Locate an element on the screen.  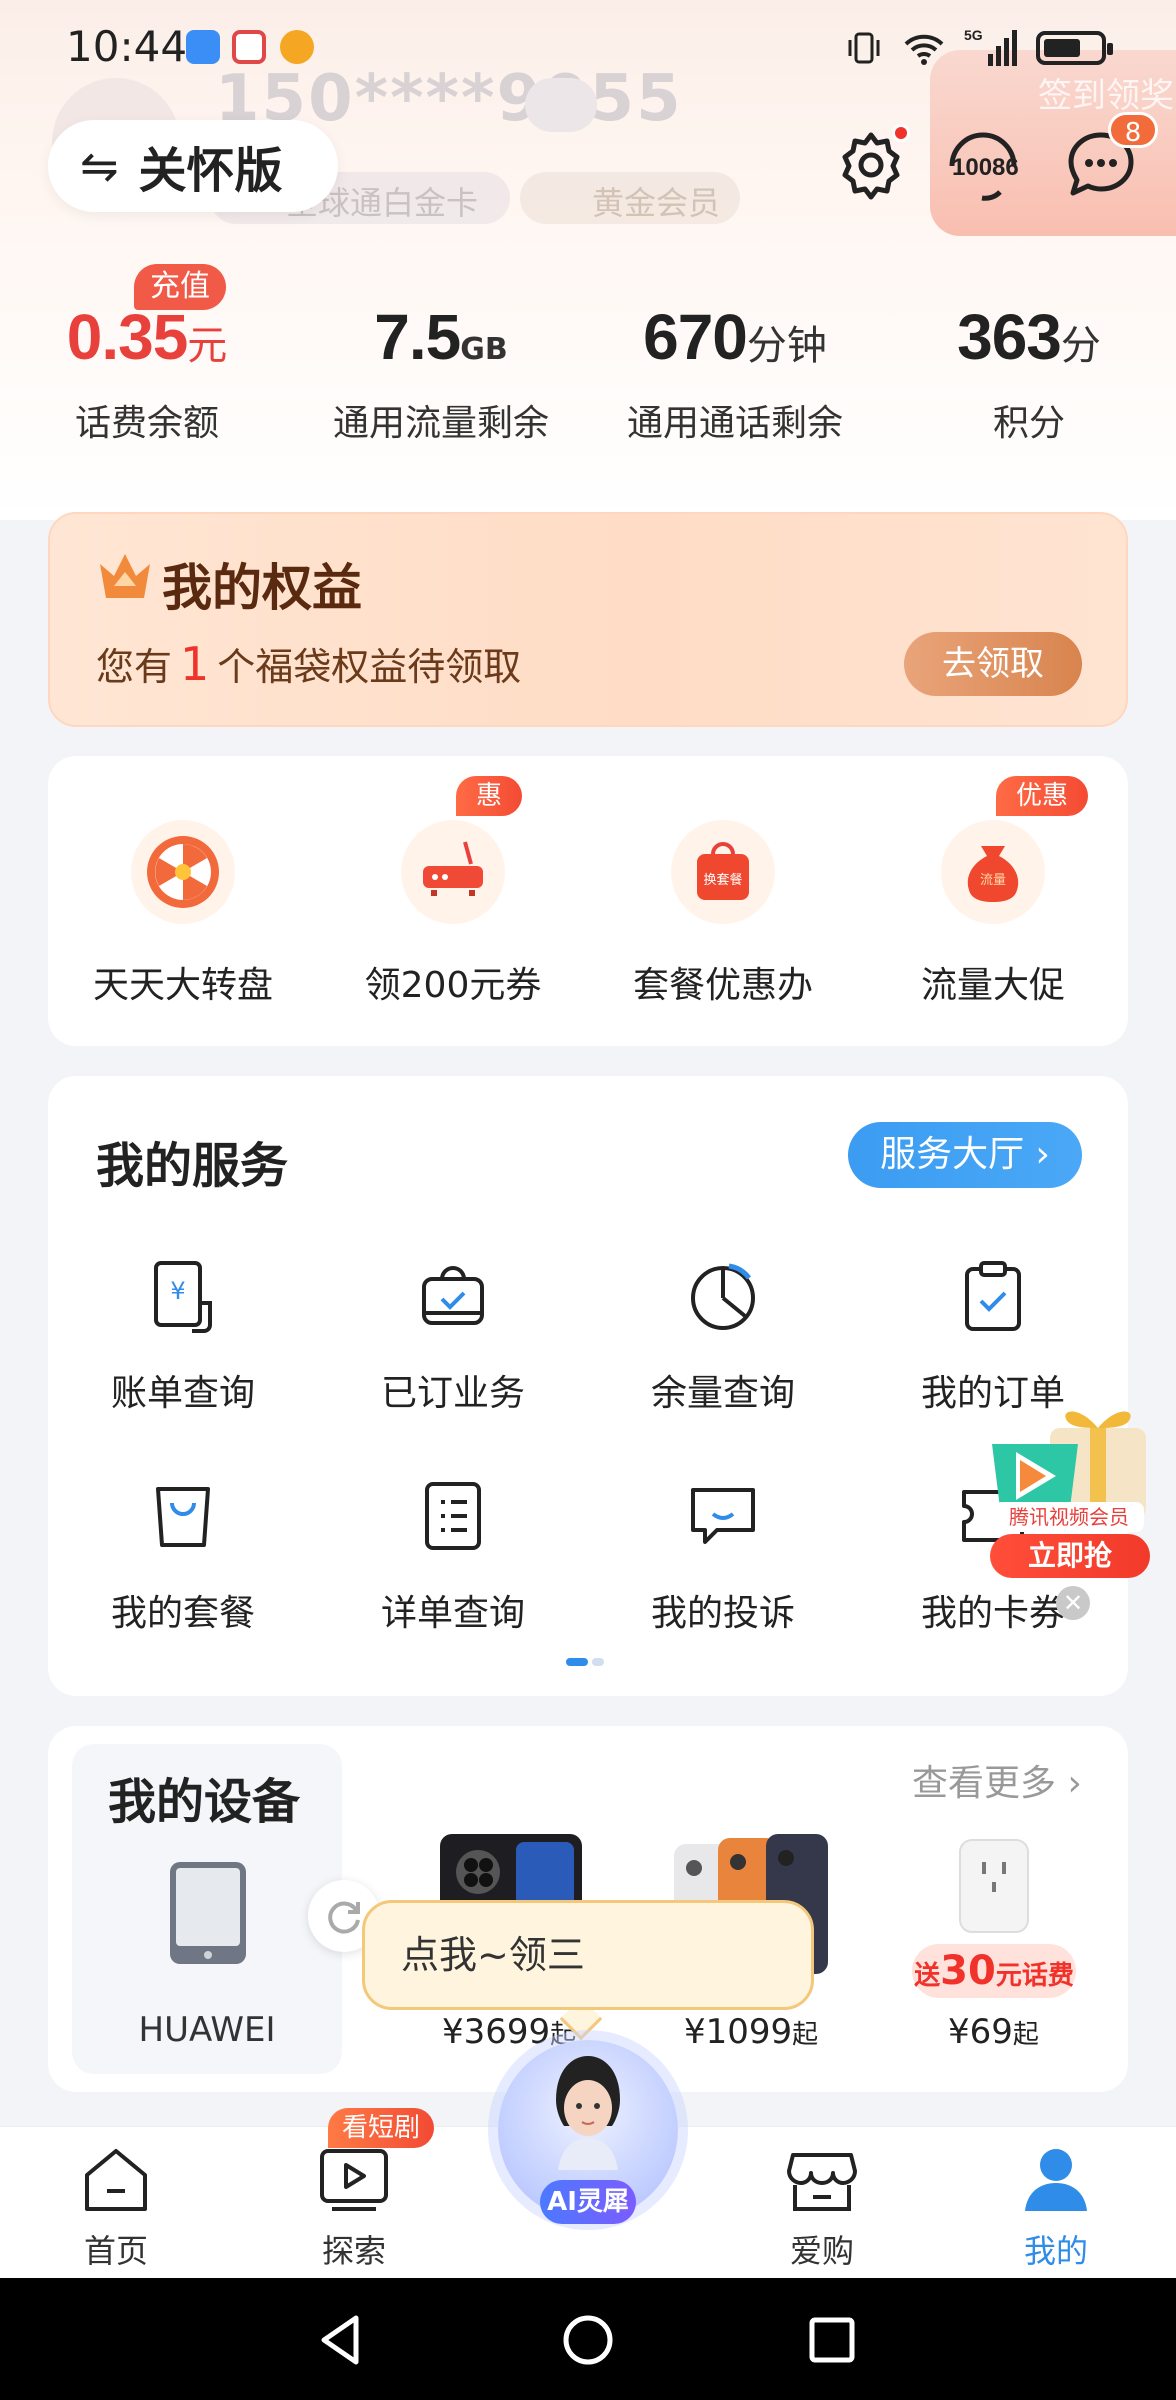
promo-item-data-label: 流量大促 is located at coordinates (992, 985).